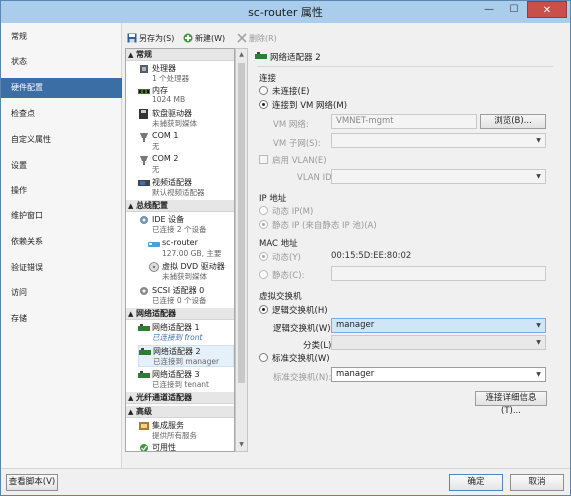 The image size is (571, 496). I want to click on scroll-thumb, so click(241, 223).